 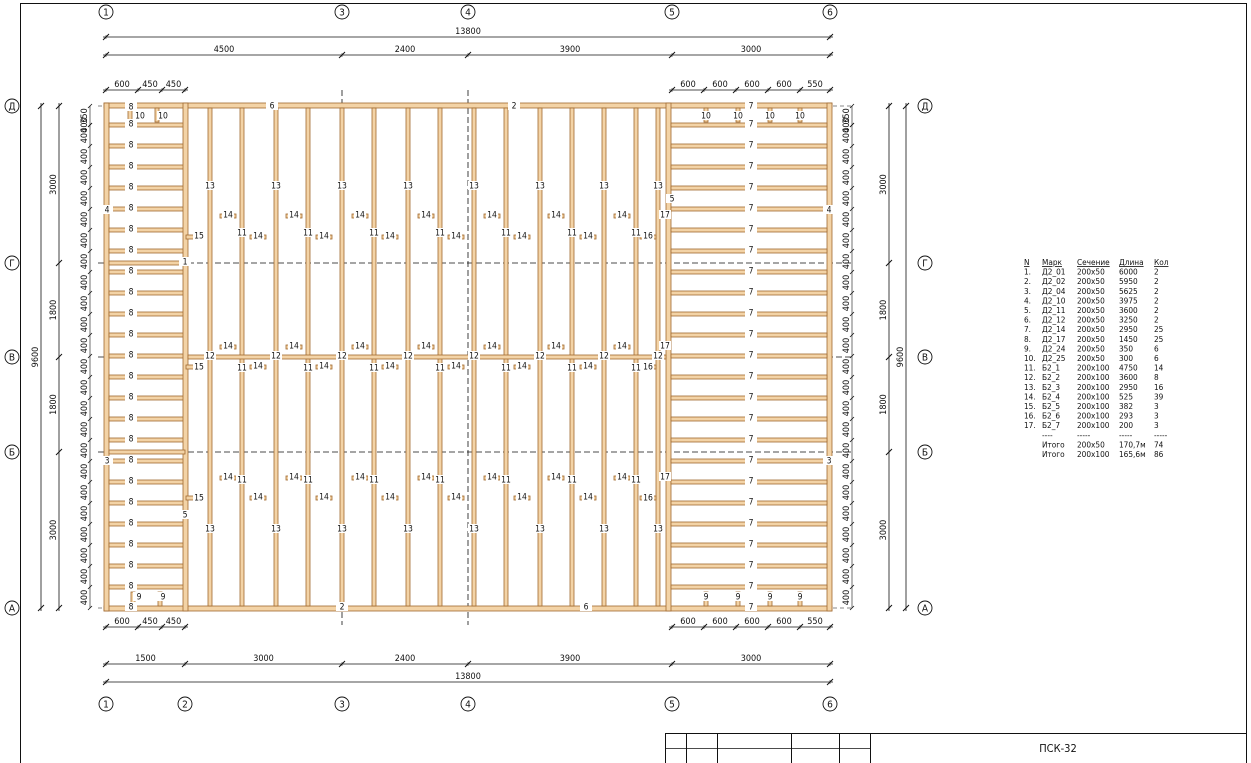 What do you see at coordinates (199, 237) in the screenshot?
I see `mark-15: 15` at bounding box center [199, 237].